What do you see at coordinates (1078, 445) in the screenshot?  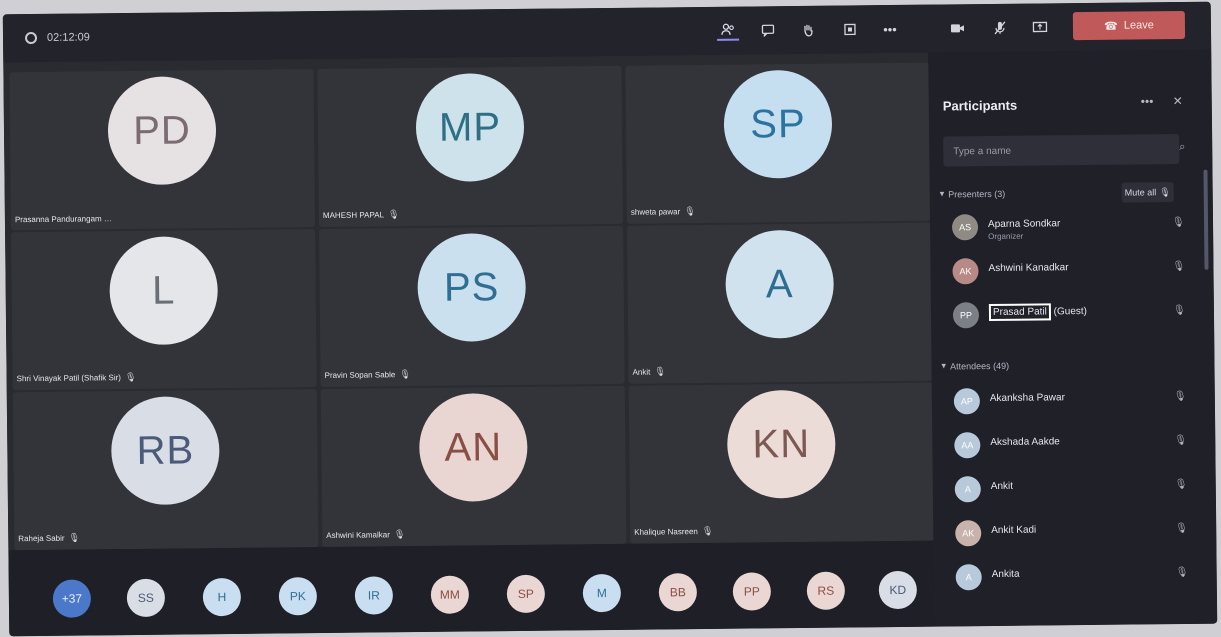 I see `participant-row: AA Akshada Aakde 🎙` at bounding box center [1078, 445].